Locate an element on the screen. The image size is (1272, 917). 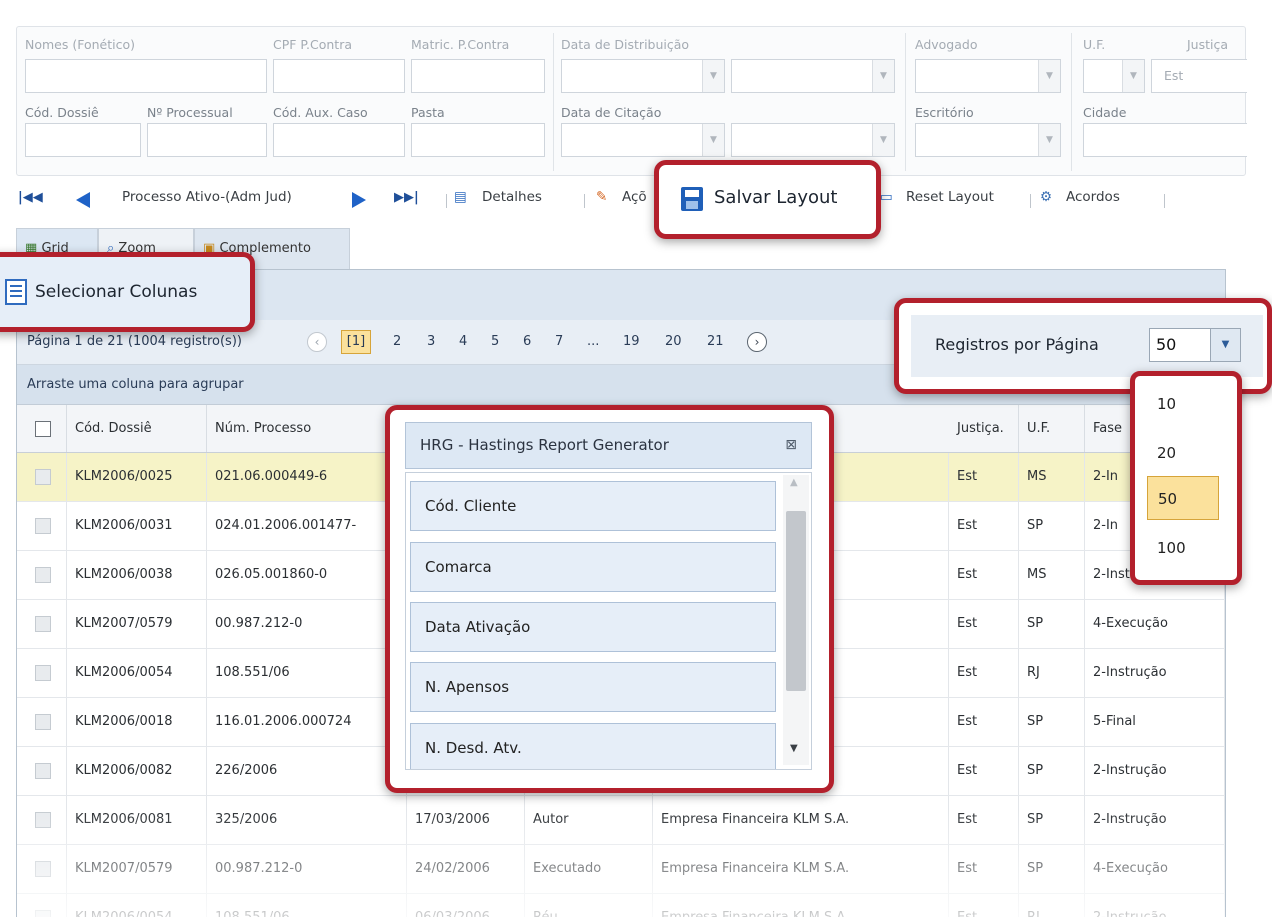
label-n-processual: Nº Processual is located at coordinates (190, 112).